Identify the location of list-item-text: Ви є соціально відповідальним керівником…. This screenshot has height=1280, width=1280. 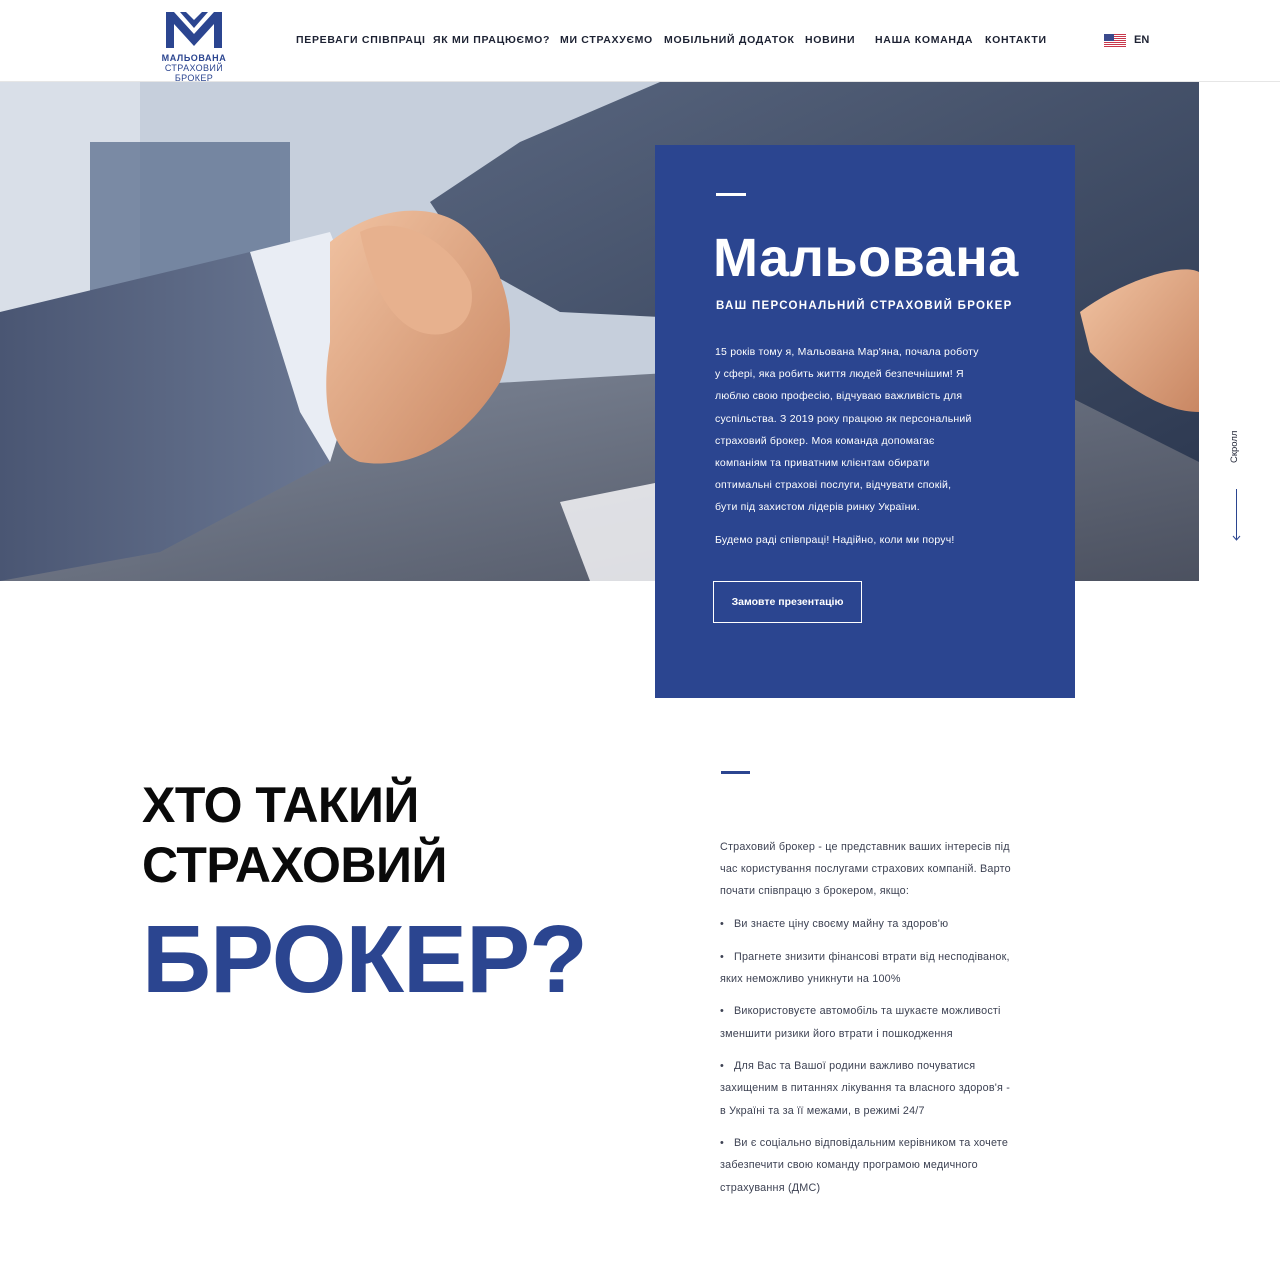
(871, 1143).